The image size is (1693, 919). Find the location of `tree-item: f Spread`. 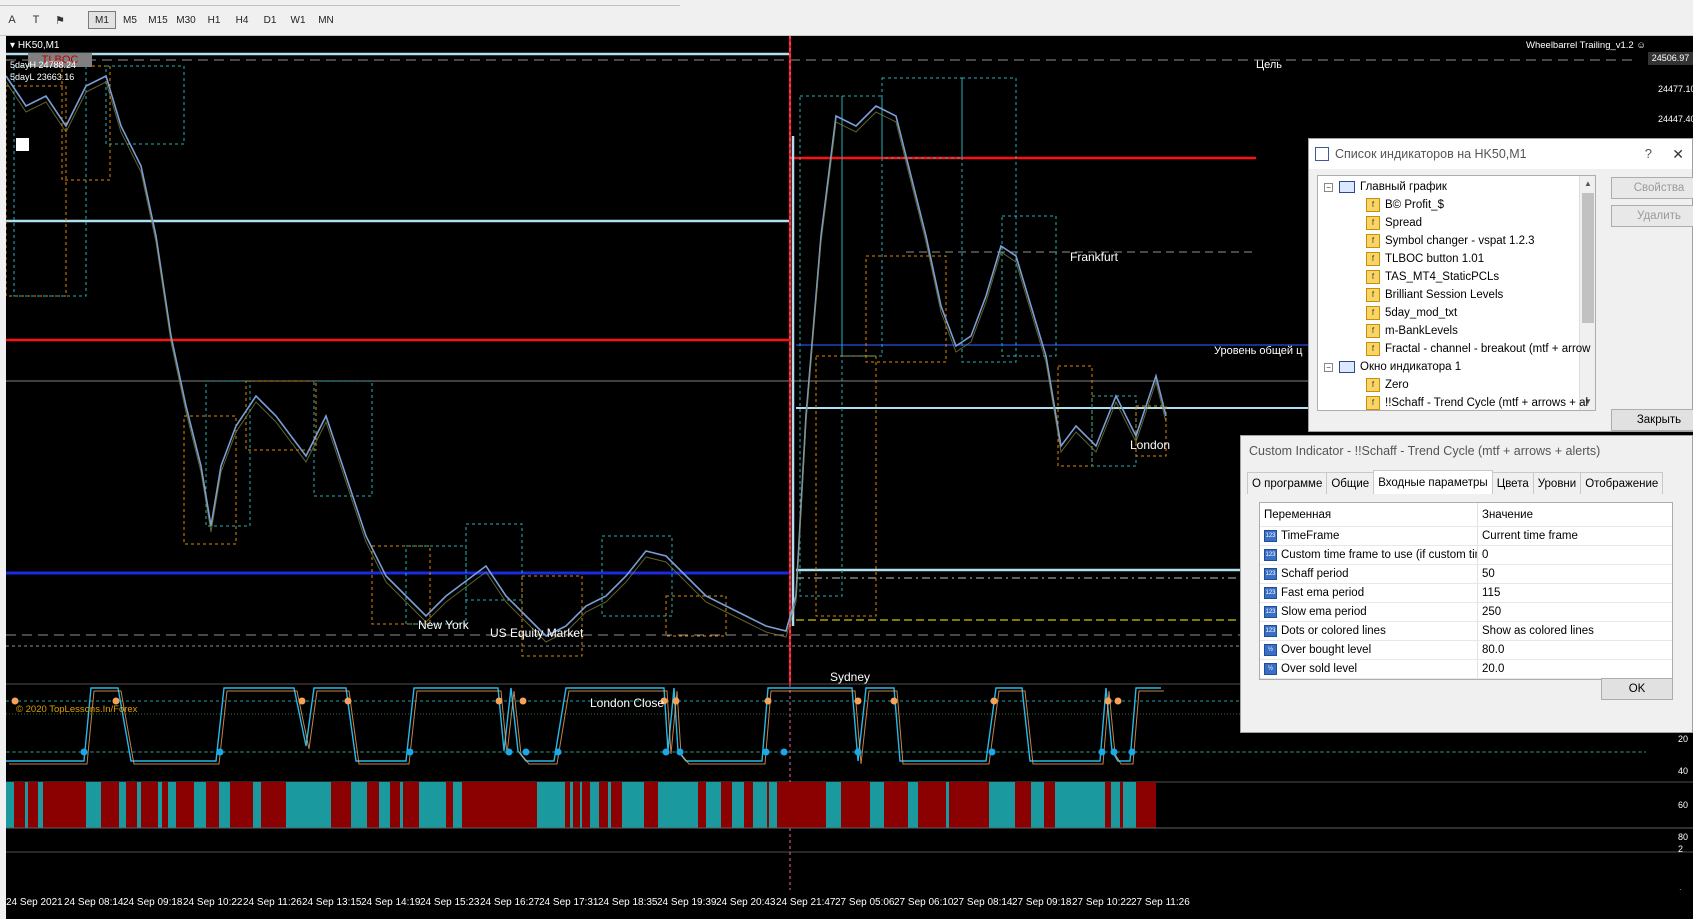

tree-item: f Spread is located at coordinates (1394, 223).